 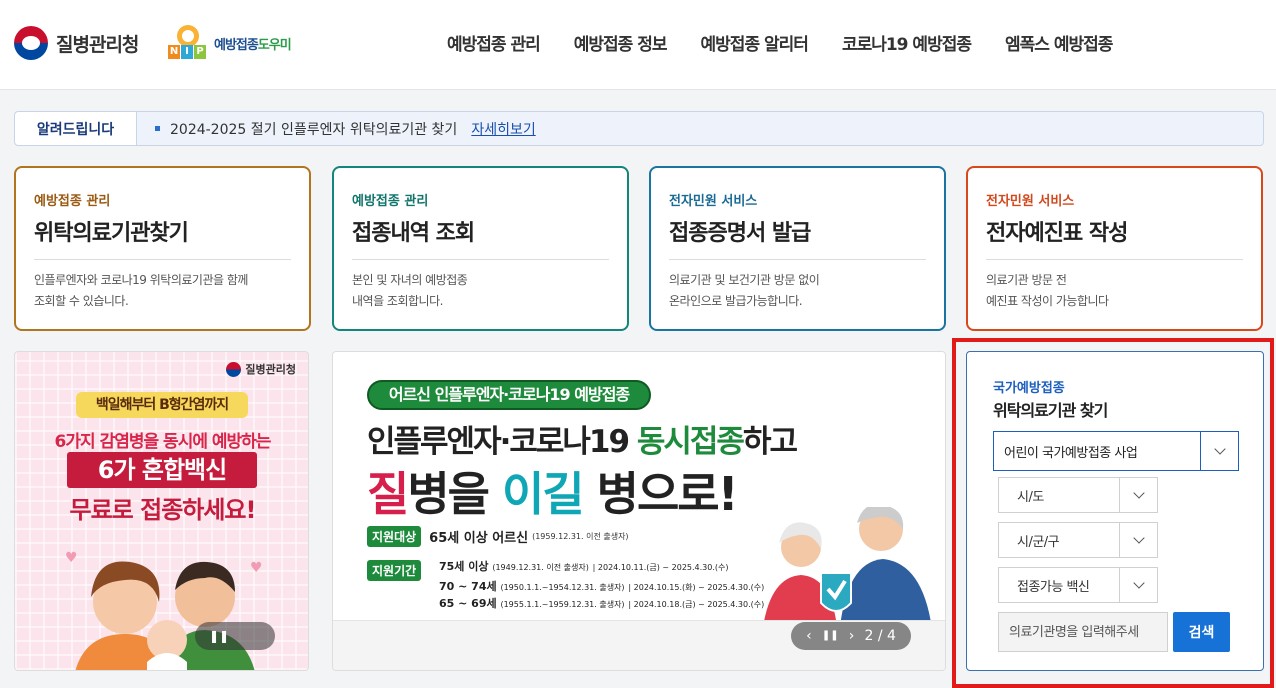 What do you see at coordinates (736, 301) in the screenshot?
I see `card-desc-line: 온라인으로 발급가능합니다.` at bounding box center [736, 301].